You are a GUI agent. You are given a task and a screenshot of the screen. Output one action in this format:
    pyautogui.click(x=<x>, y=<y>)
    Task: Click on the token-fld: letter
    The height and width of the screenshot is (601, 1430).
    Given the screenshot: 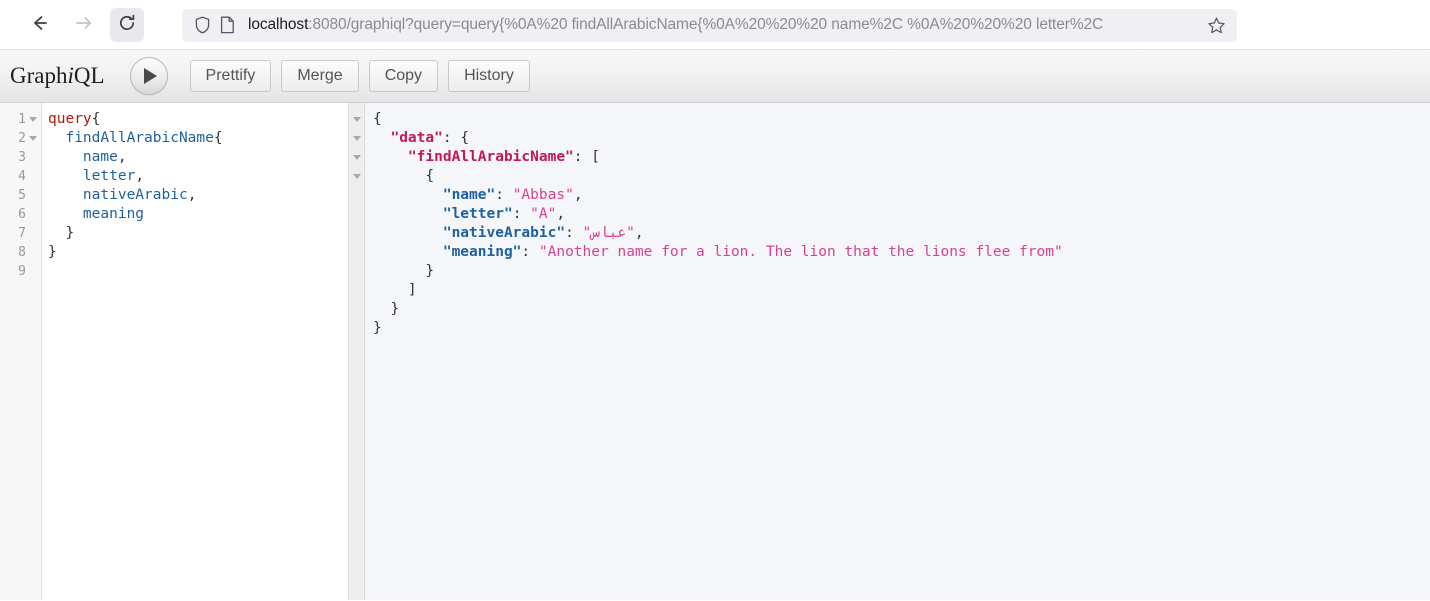 What is the action you would take?
    pyautogui.click(x=109, y=176)
    